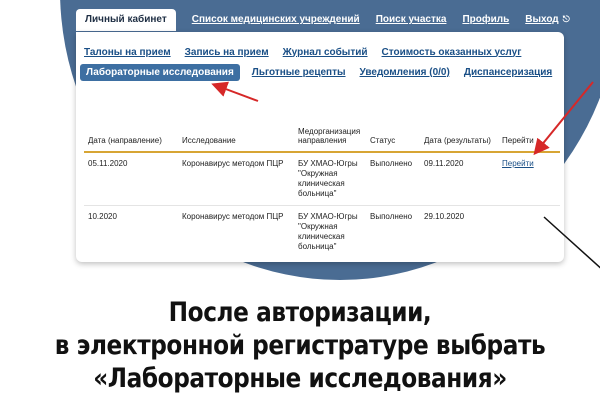  I want to click on link-profile: Профиль, so click(485, 22).